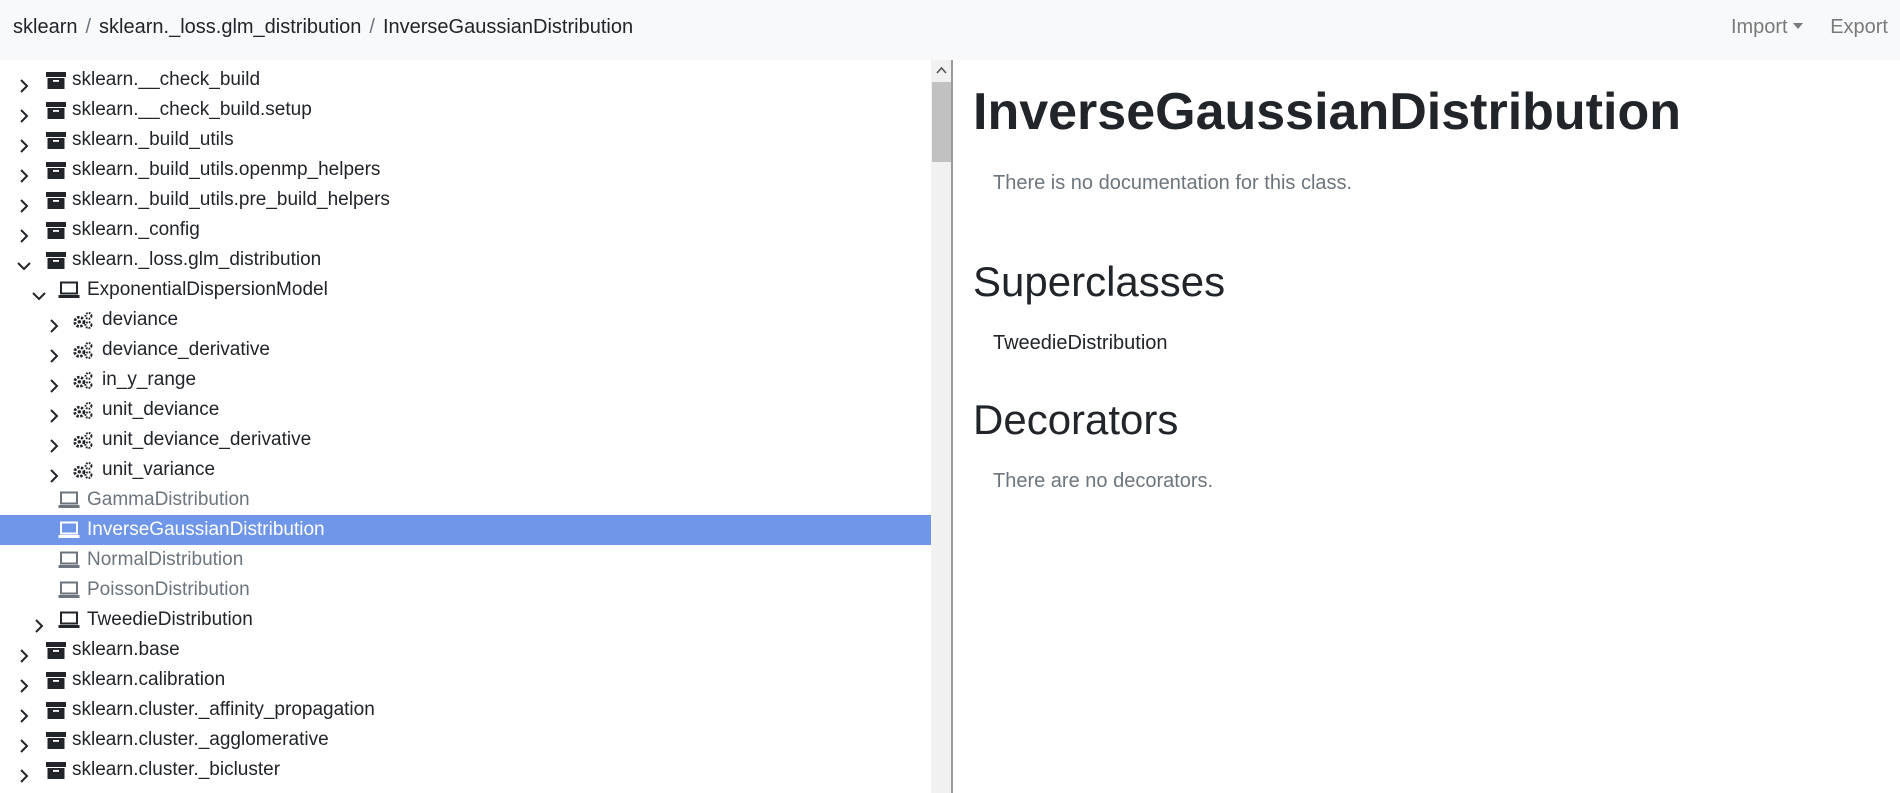  I want to click on import-dropdown: Import, so click(1767, 27).